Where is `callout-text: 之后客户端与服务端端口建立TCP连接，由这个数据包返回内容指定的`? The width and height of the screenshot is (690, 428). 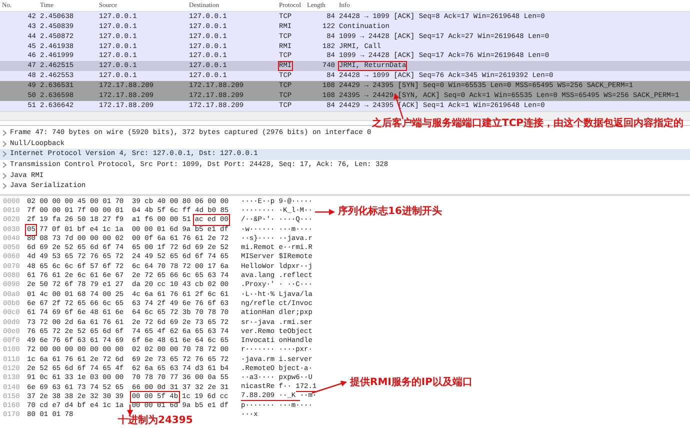 callout-text: 之后客户端与服务端端口建立TCP连接，由这个数据包返回内容指定的 is located at coordinates (528, 124).